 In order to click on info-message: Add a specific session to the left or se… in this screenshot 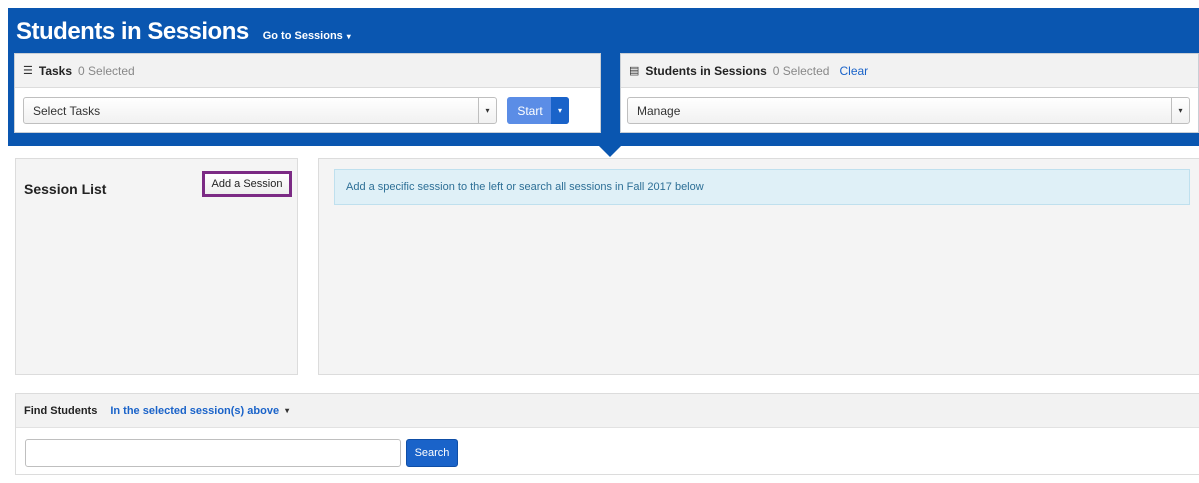, I will do `click(762, 187)`.